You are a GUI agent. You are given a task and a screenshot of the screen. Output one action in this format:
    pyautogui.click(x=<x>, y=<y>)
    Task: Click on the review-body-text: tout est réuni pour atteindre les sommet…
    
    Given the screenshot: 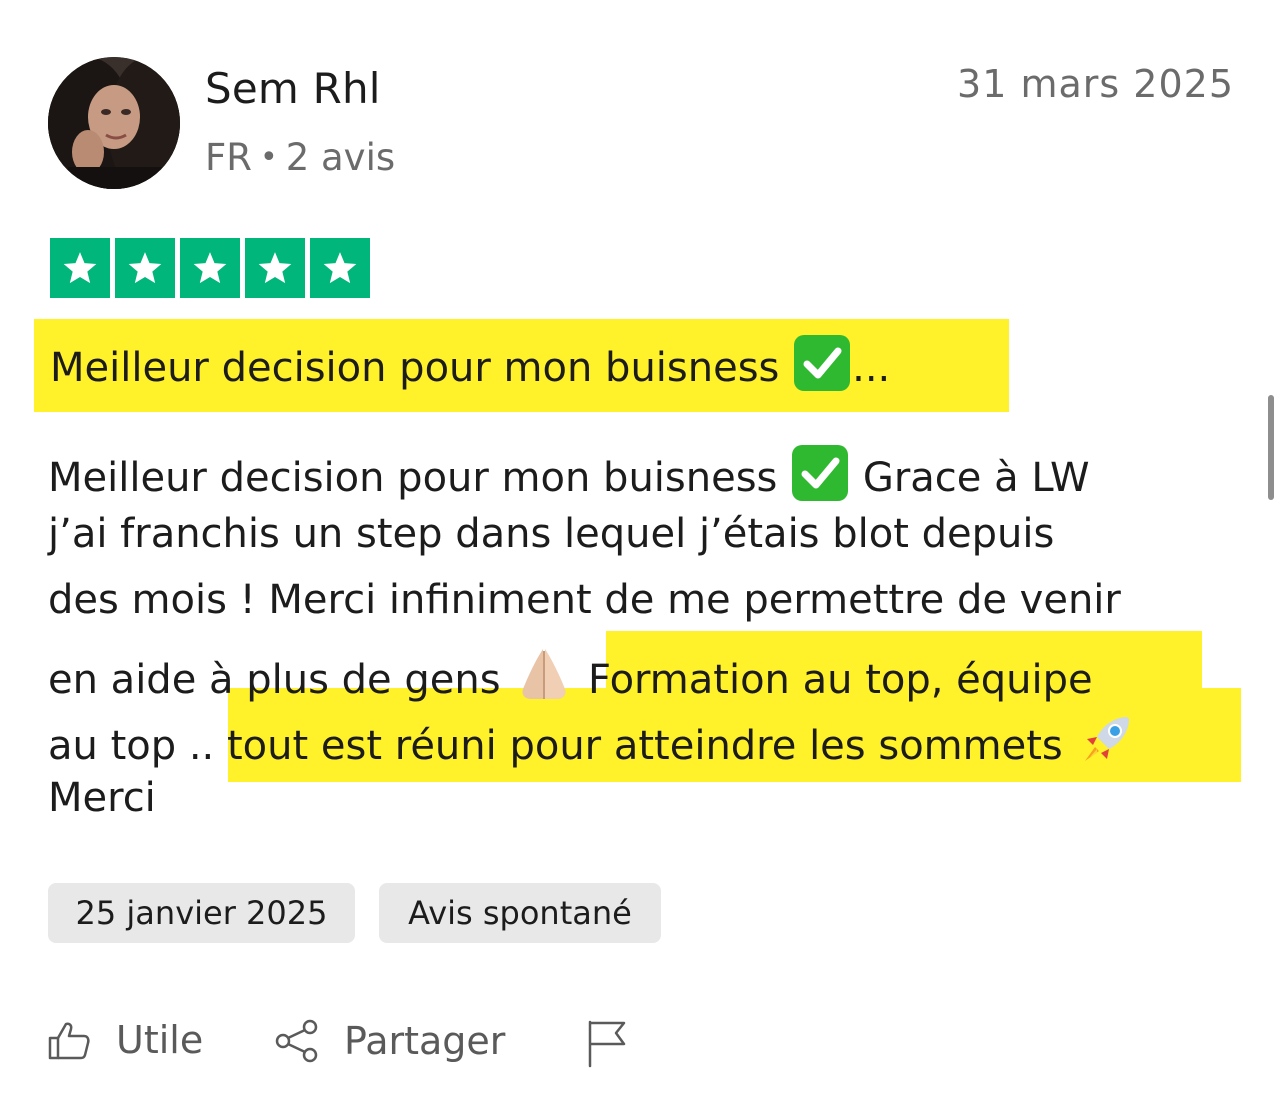 What is the action you would take?
    pyautogui.click(x=645, y=746)
    